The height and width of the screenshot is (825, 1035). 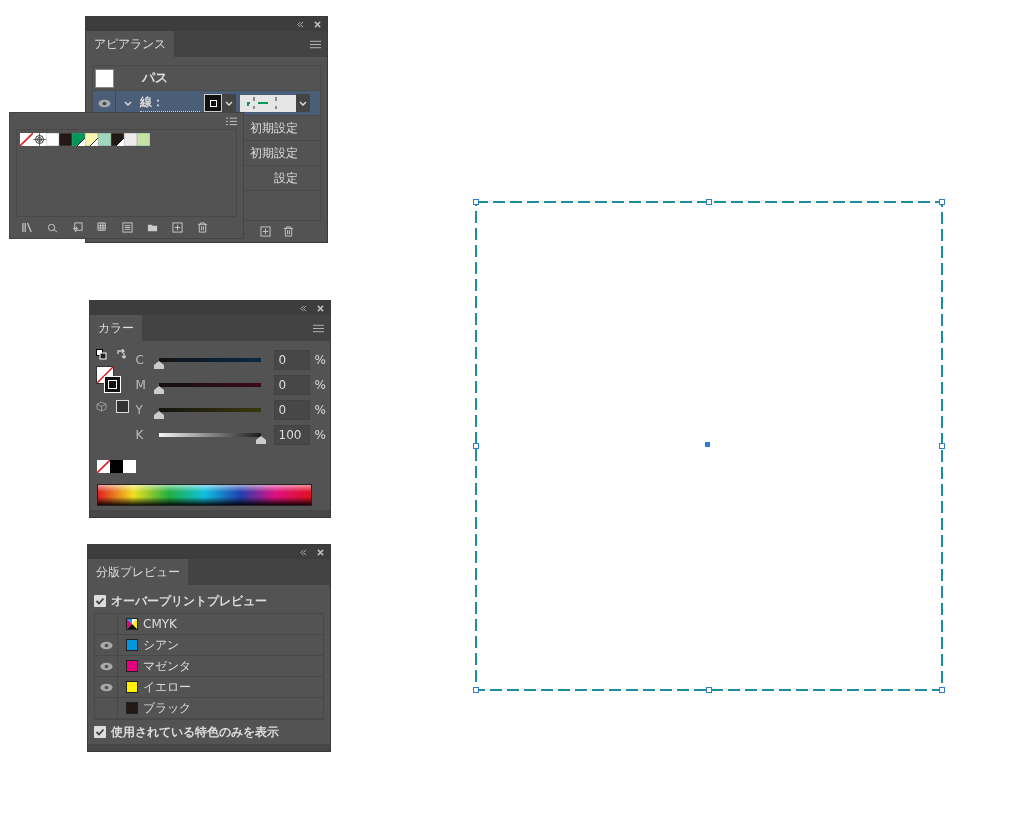 I want to click on color-spectrum, so click(x=204, y=495).